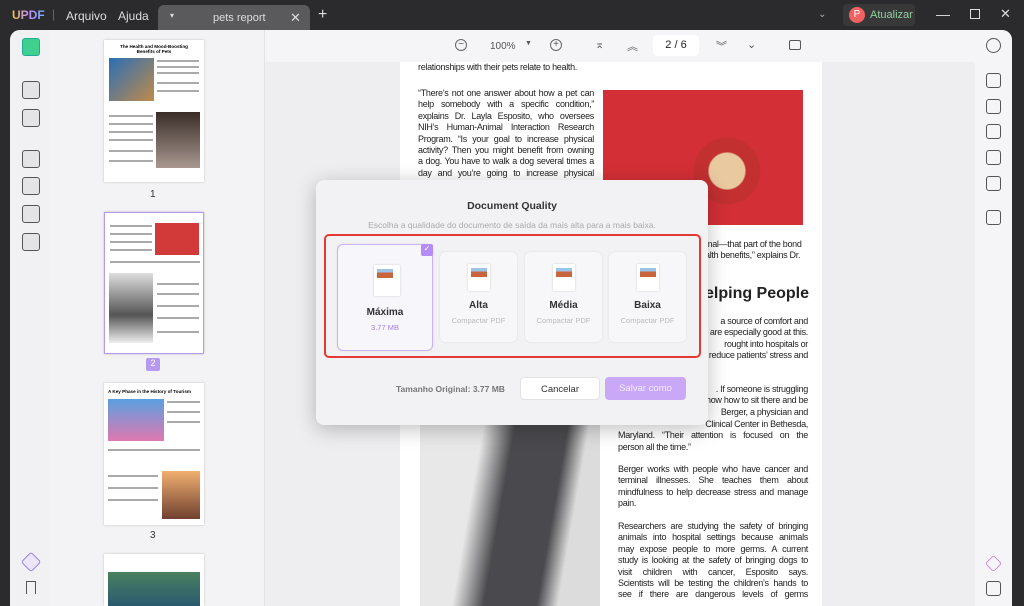 This screenshot has height=606, width=1024. Describe the element at coordinates (1005, 14) in the screenshot. I see `close-window-icon: ✕` at that location.